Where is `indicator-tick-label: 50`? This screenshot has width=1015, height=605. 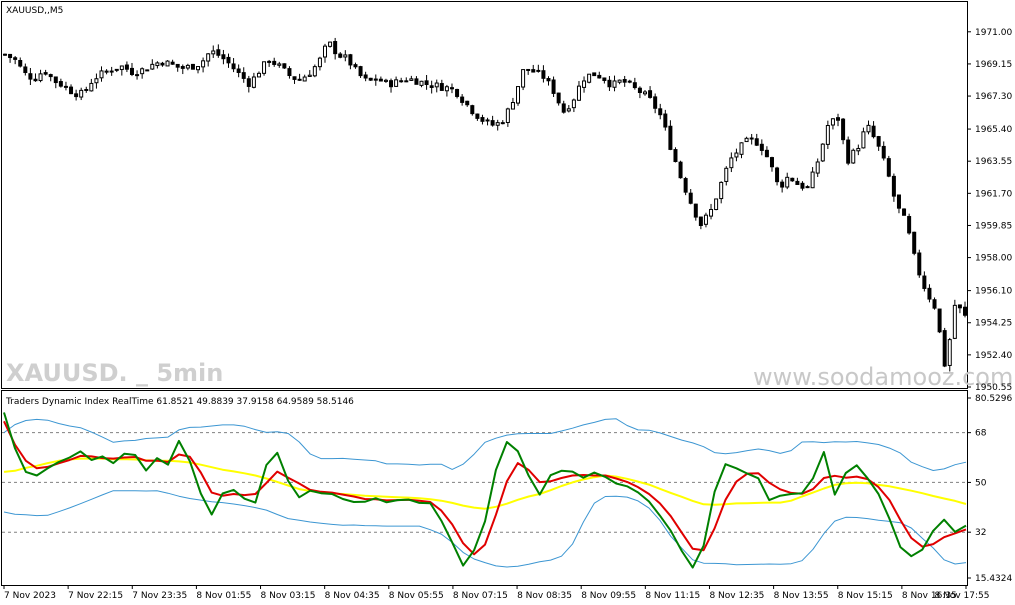 indicator-tick-label: 50 is located at coordinates (981, 483).